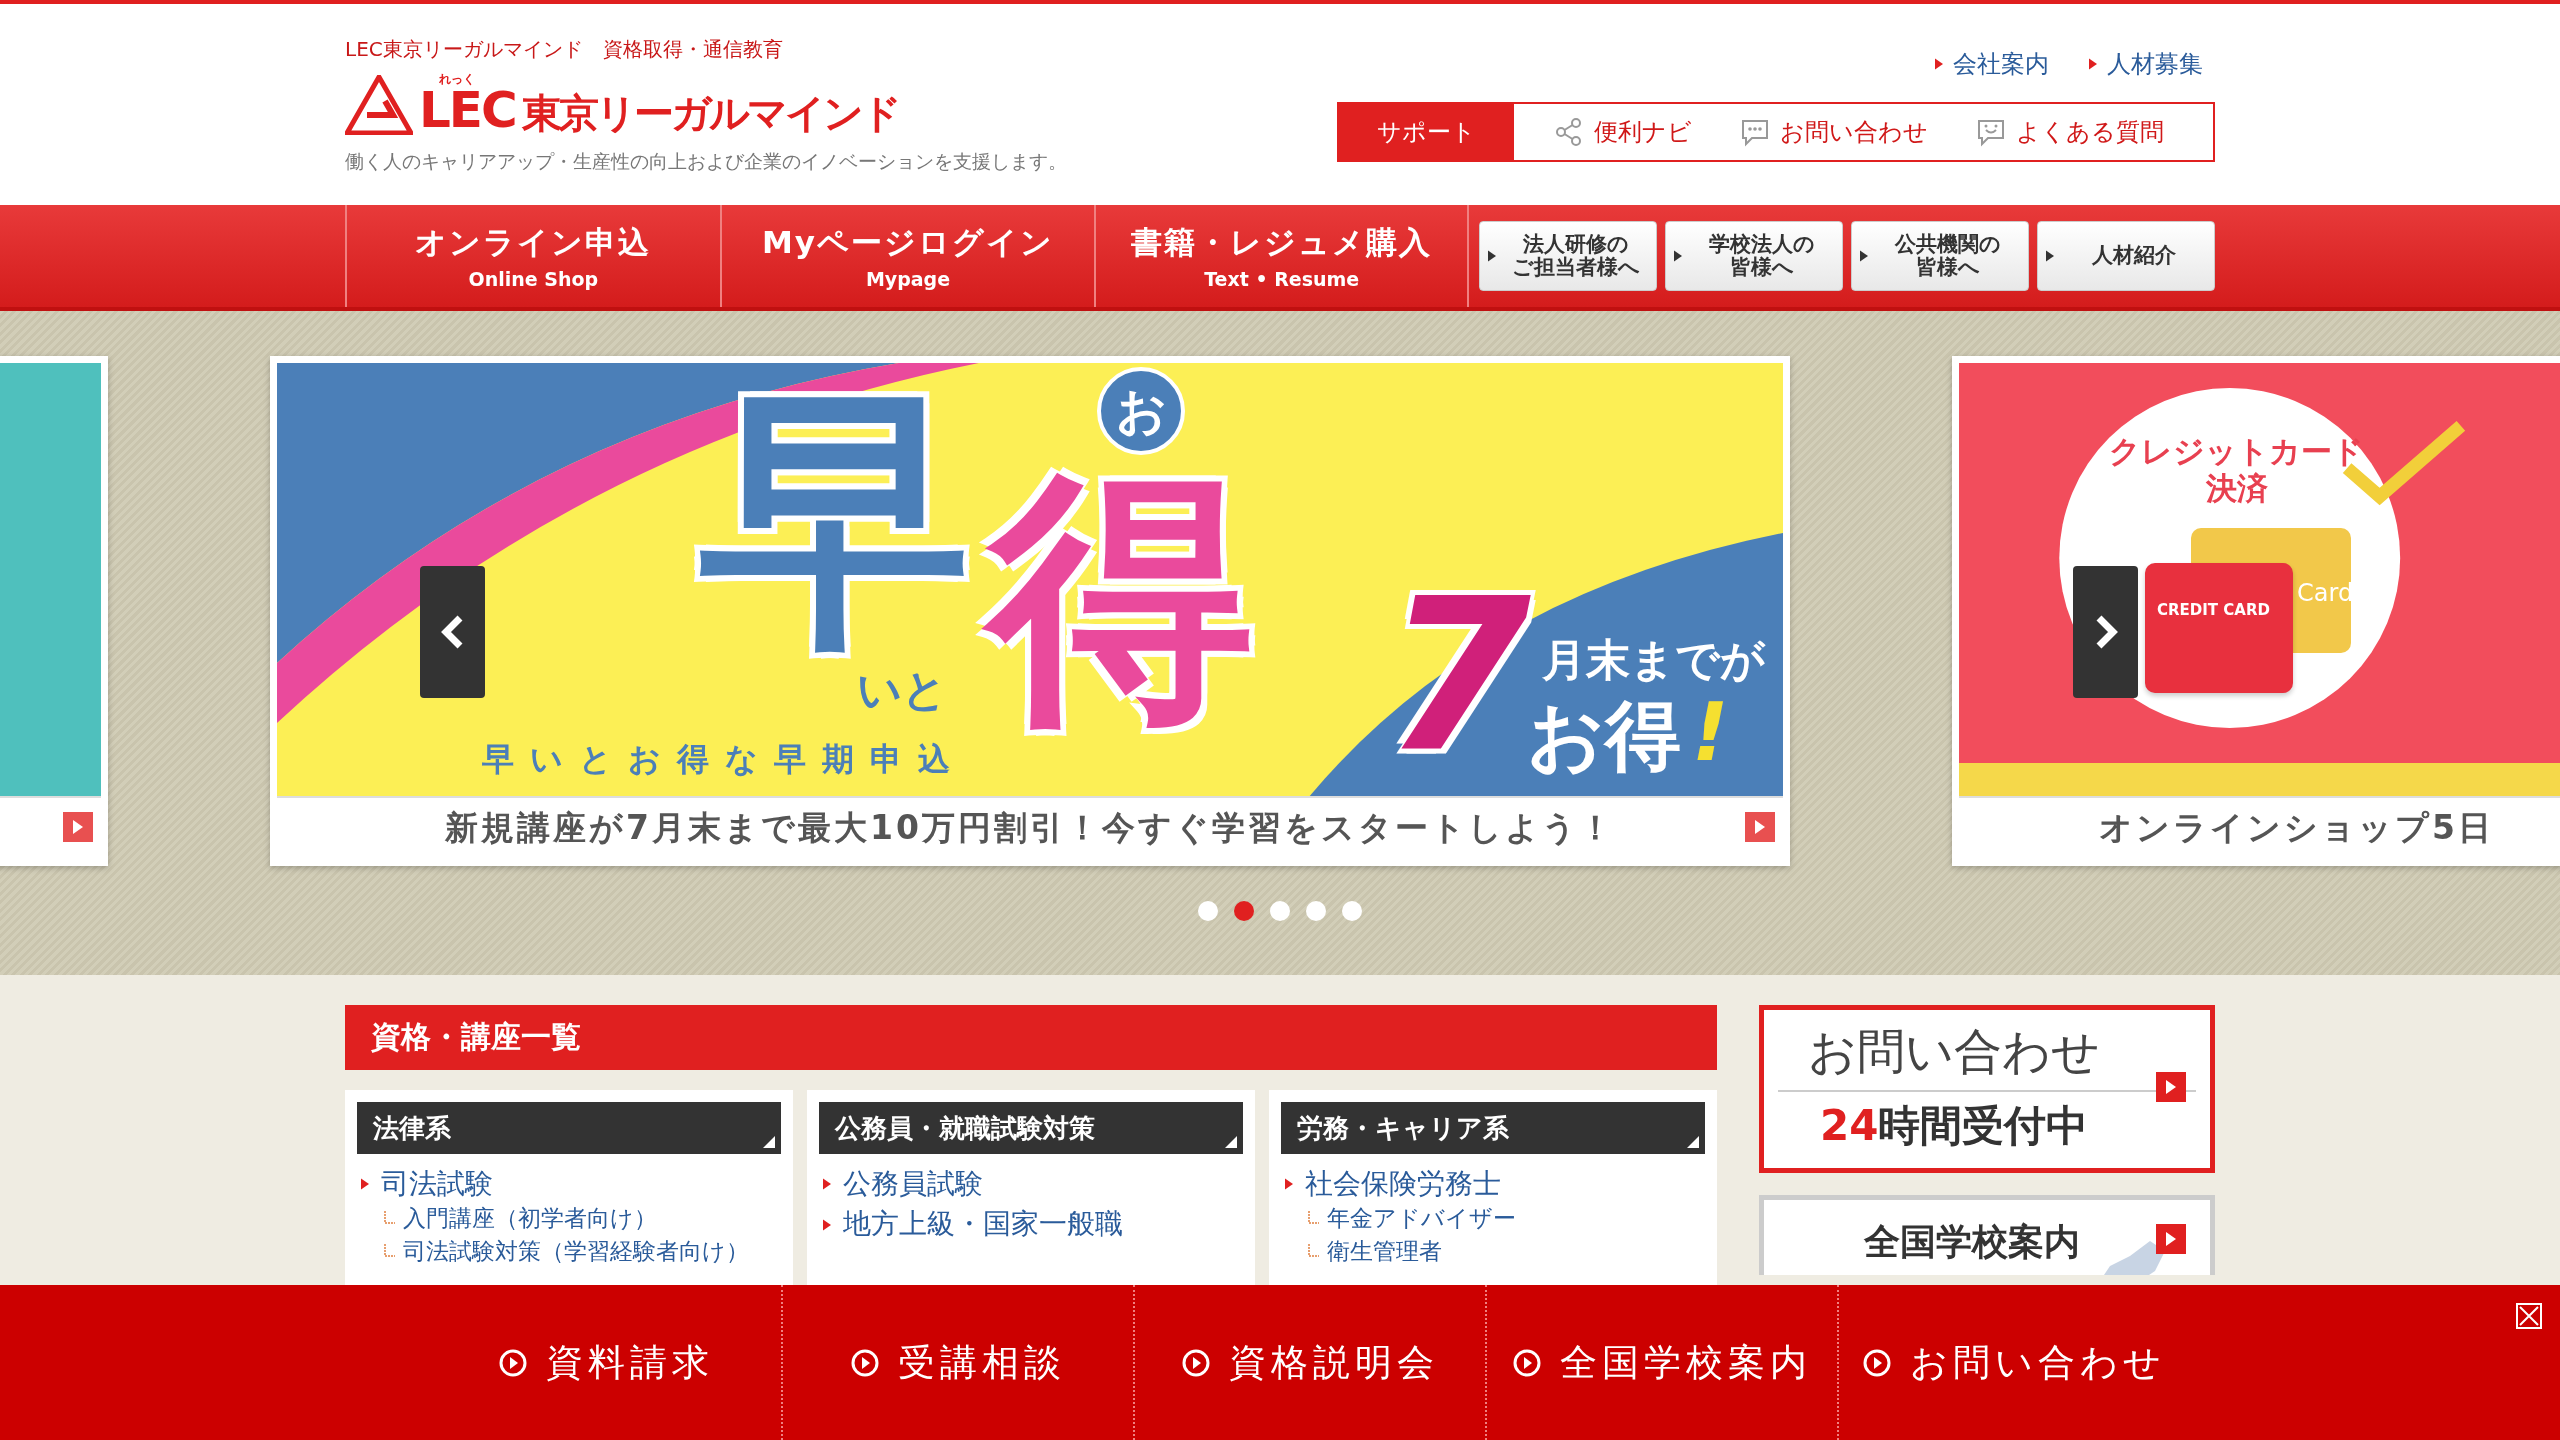 Image resolution: width=2560 pixels, height=1440 pixels. I want to click on support-link: 便利ナビ, so click(1623, 132).